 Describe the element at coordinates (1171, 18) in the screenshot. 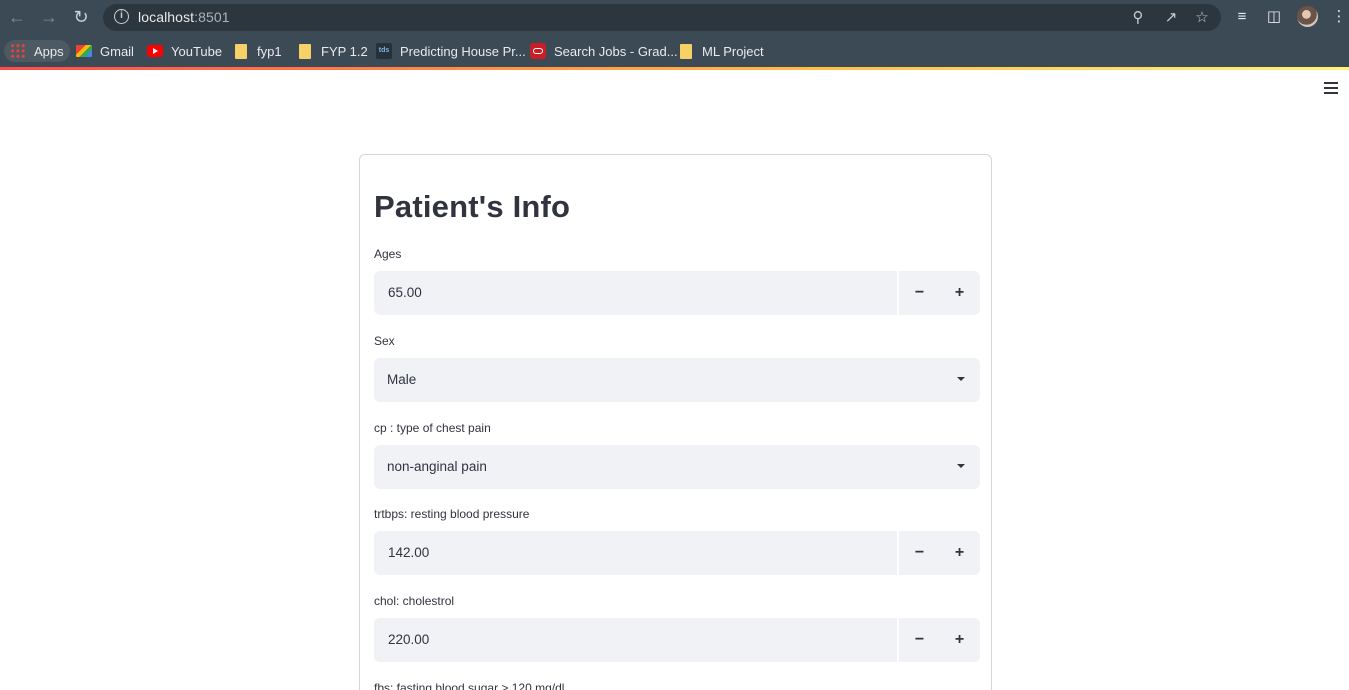

I see `share-icon: ↗` at that location.